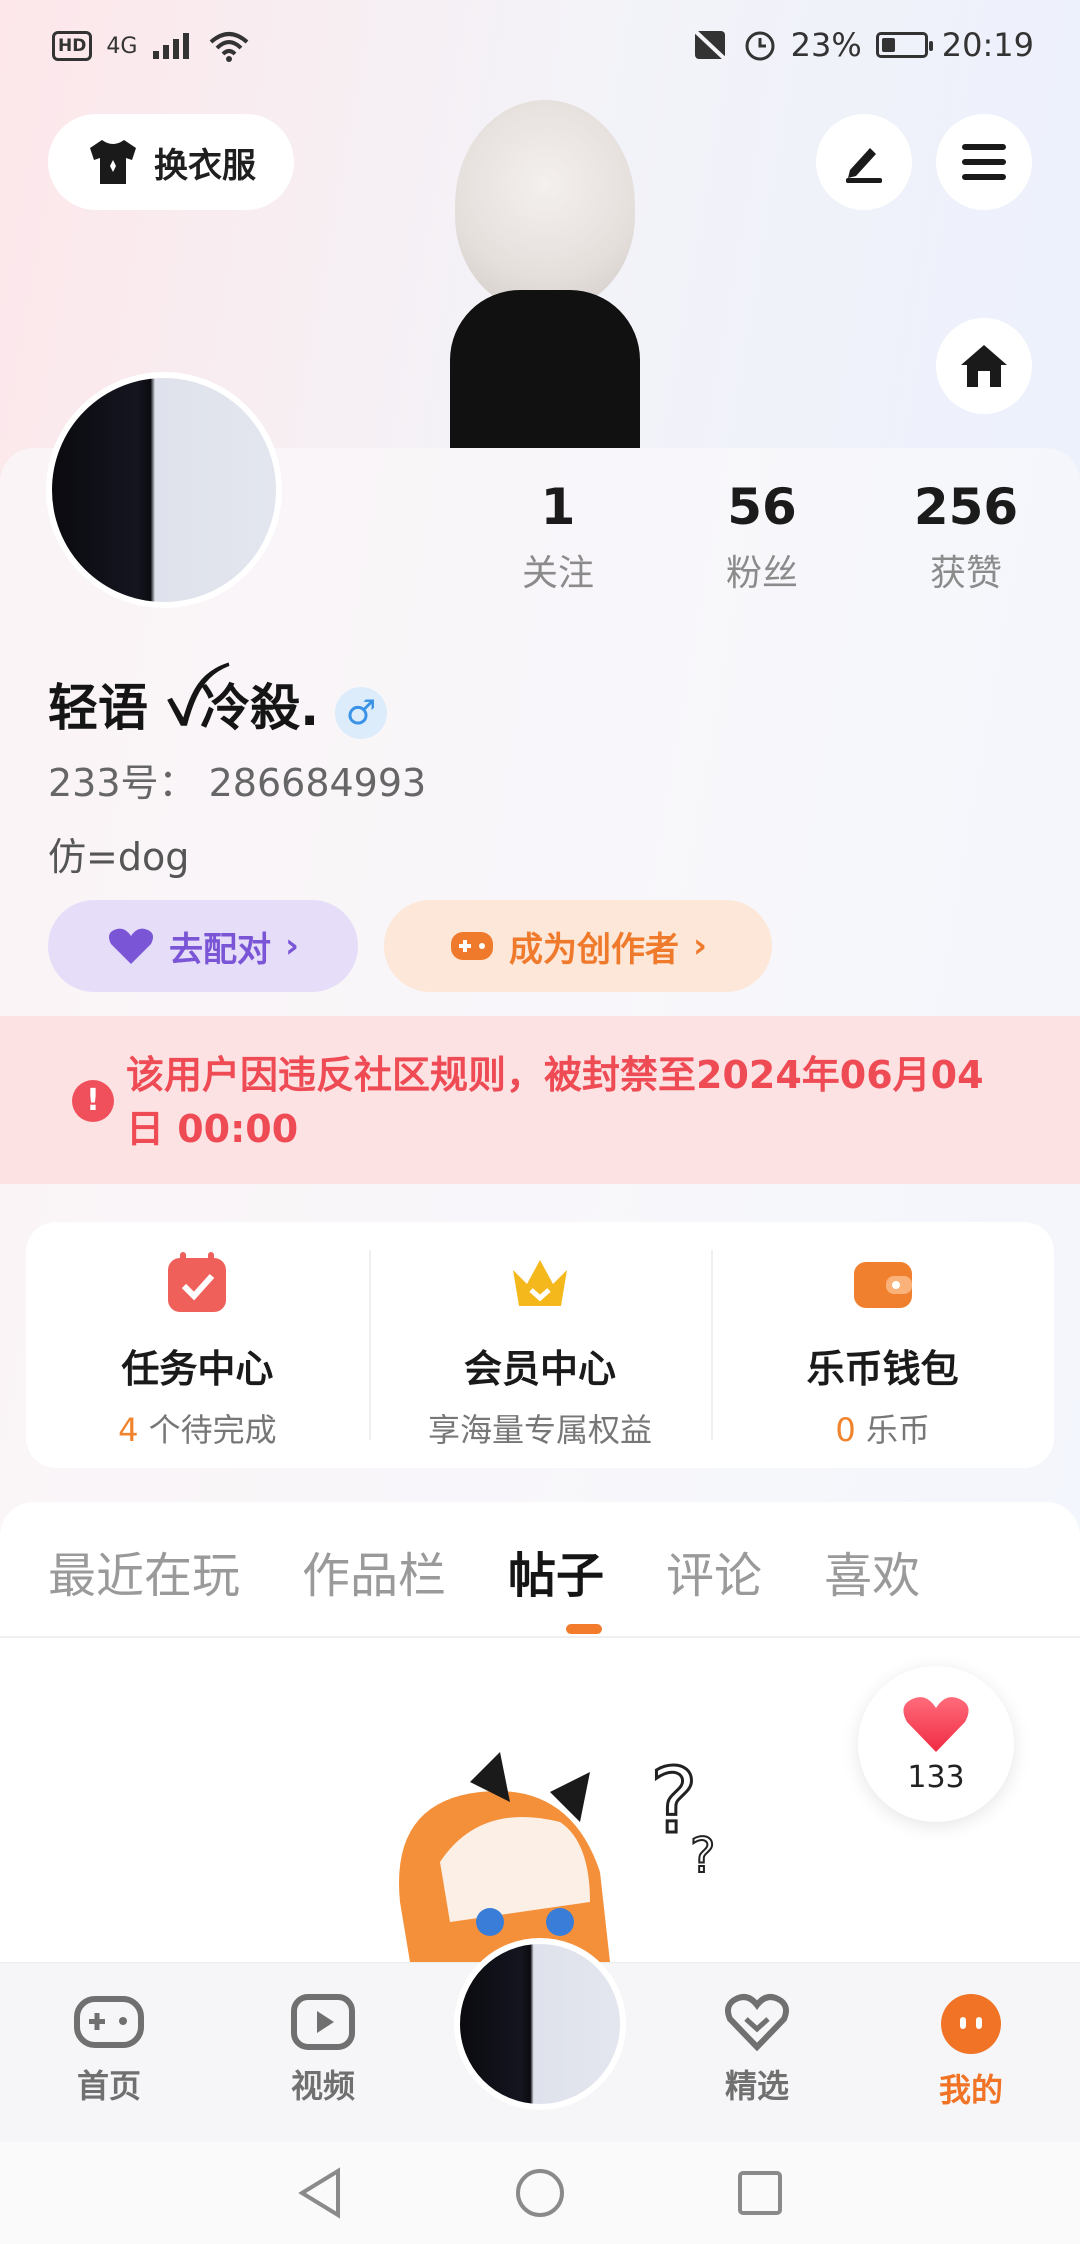  I want to click on wallet-title: 乐币钱包, so click(882, 1369).